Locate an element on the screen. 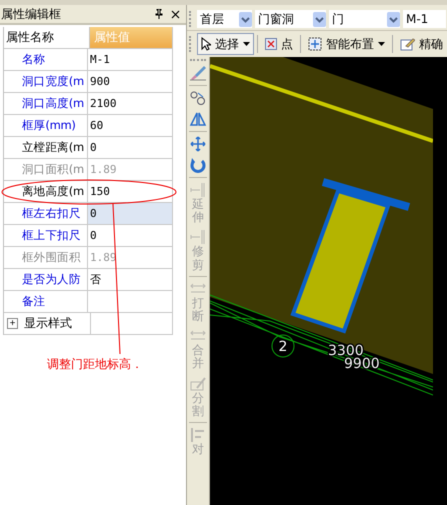  split-icon is located at coordinates (198, 384).